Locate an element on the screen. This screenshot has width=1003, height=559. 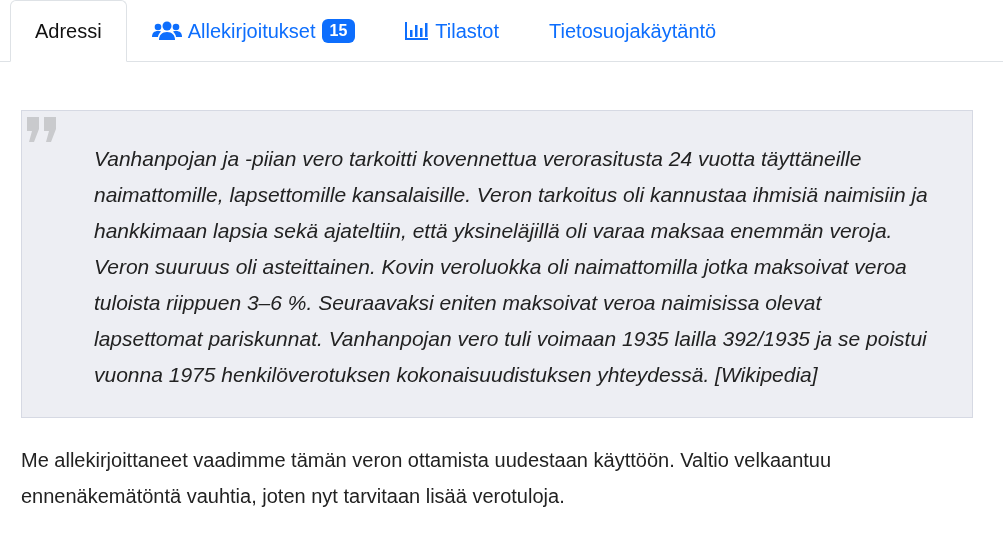
paragraph: Me allekirjoittaneet vaadimme tämän veron ottamista uudestaan käyttöön. Valtio velkaantuu ennenäkemätöntä vauhtia, joten nyt tarvitaan lisää verotuloja. is located at coordinates (427, 478).